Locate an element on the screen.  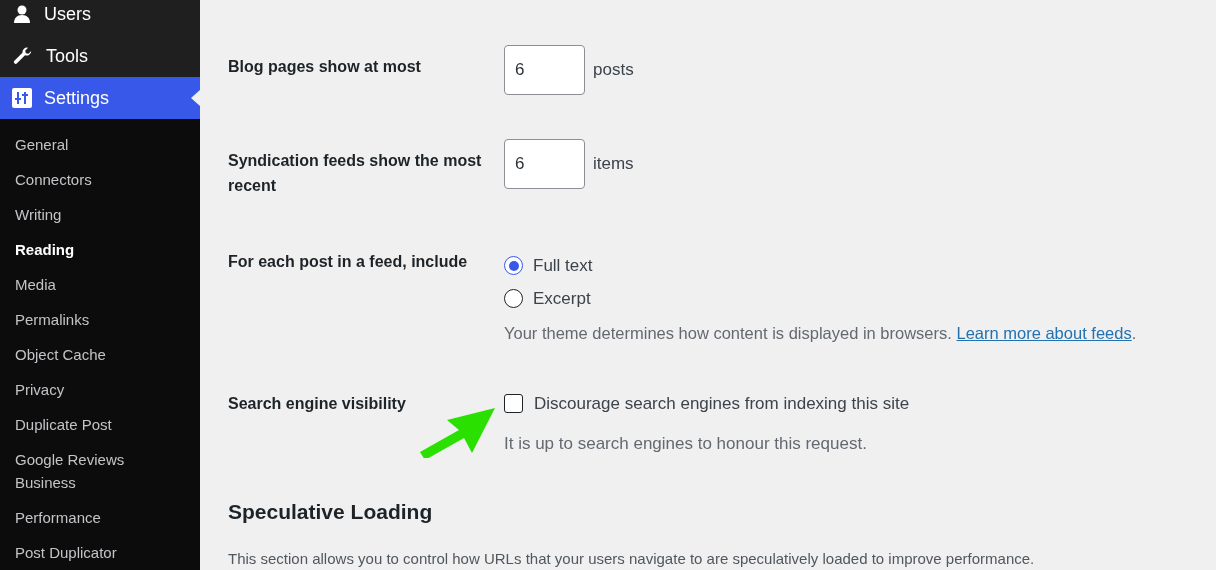
submenu-item: Google Reviews Business is located at coordinates (100, 471).